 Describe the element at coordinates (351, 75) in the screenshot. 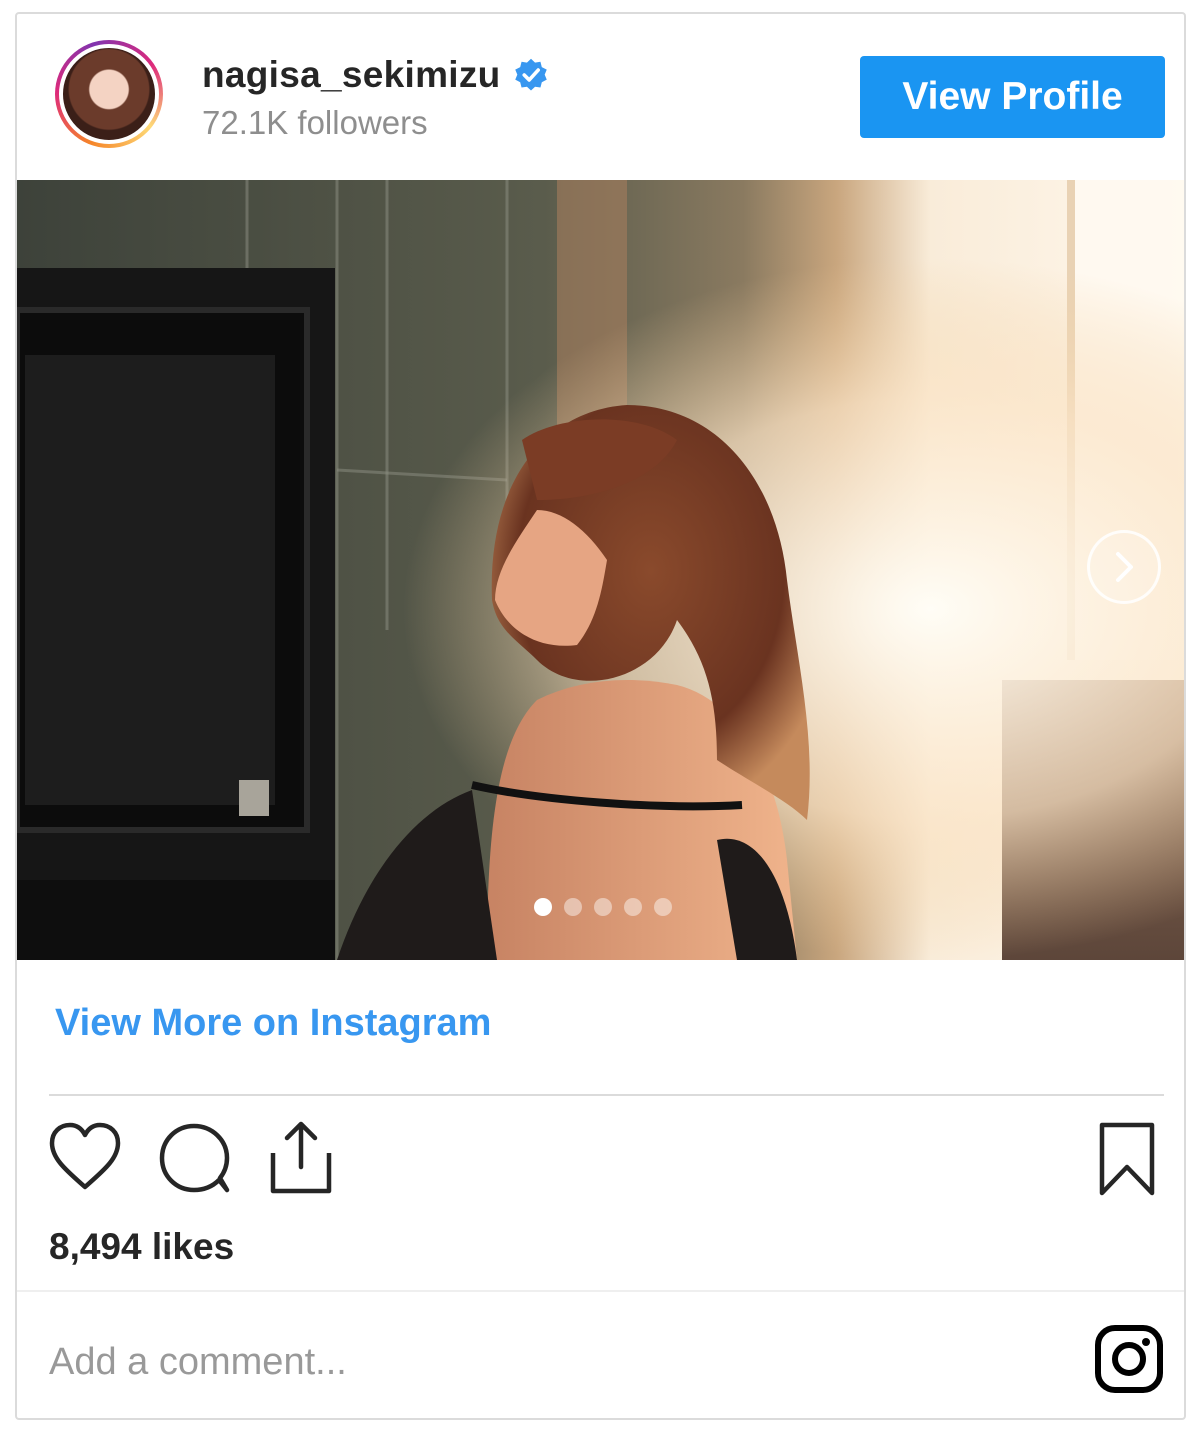

I see `username: nagisa_sekimizu` at that location.